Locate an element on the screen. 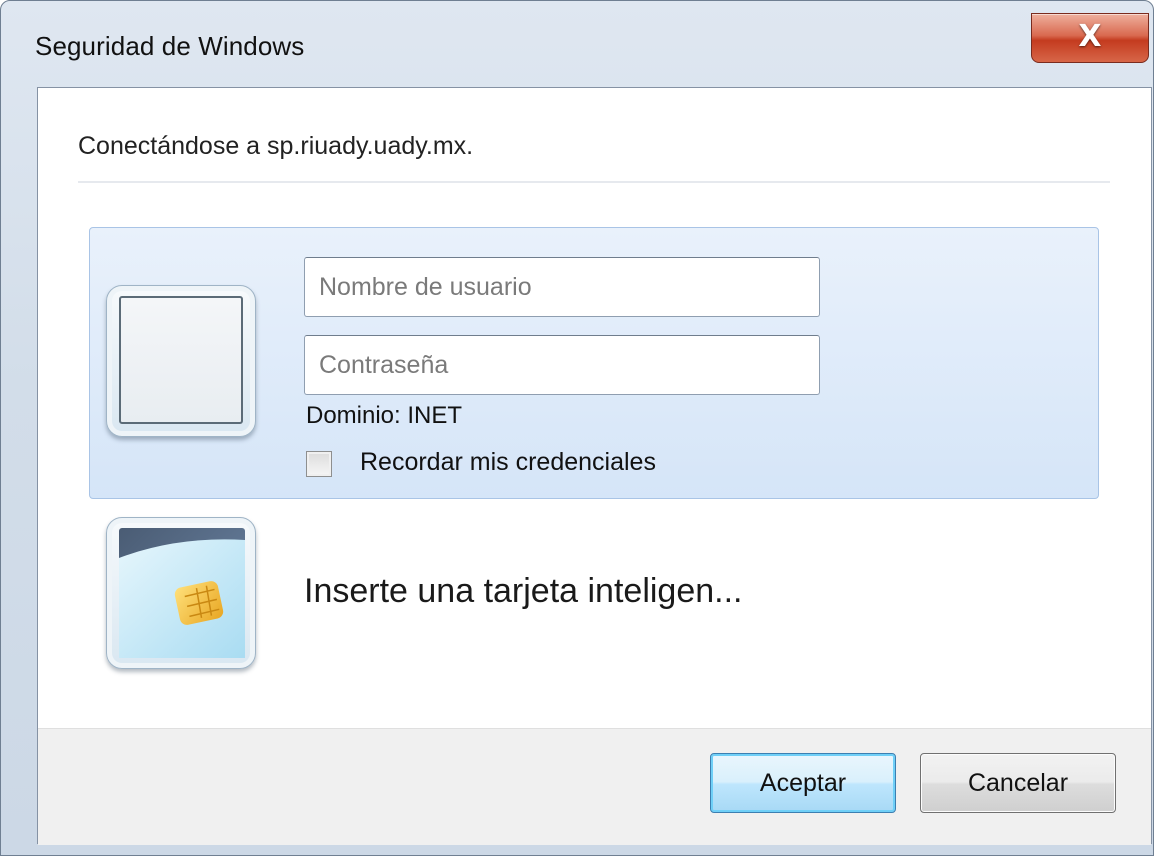 The image size is (1154, 856). window-title: Seguridad de Windows is located at coordinates (170, 46).